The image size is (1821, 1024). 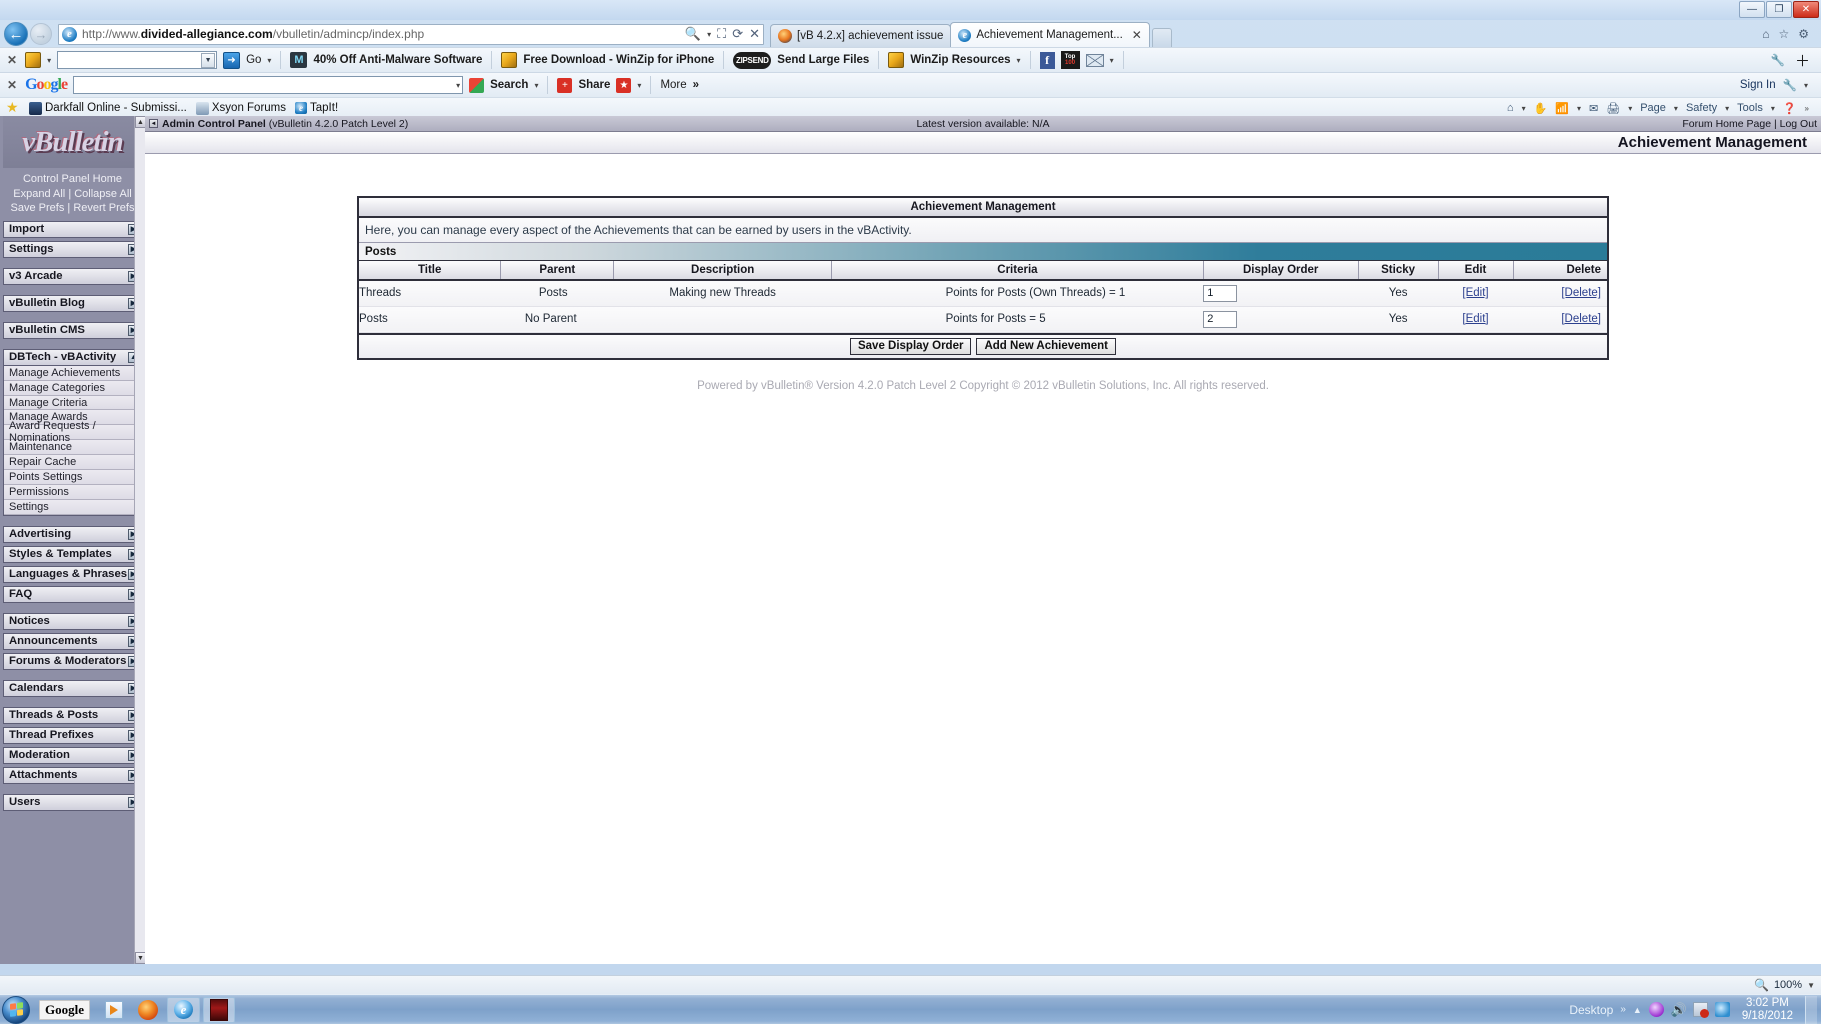 I want to click on display-order-input, so click(x=1220, y=293).